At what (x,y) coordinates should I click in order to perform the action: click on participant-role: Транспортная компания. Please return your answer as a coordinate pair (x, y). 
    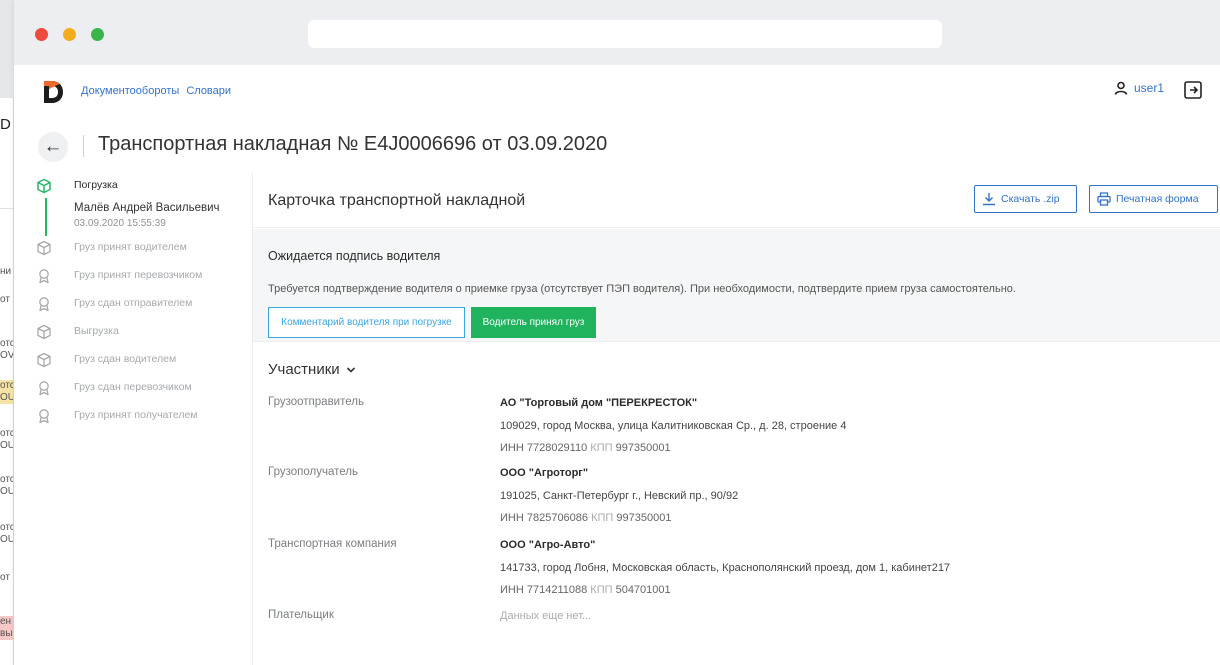
    Looking at the image, I should click on (332, 544).